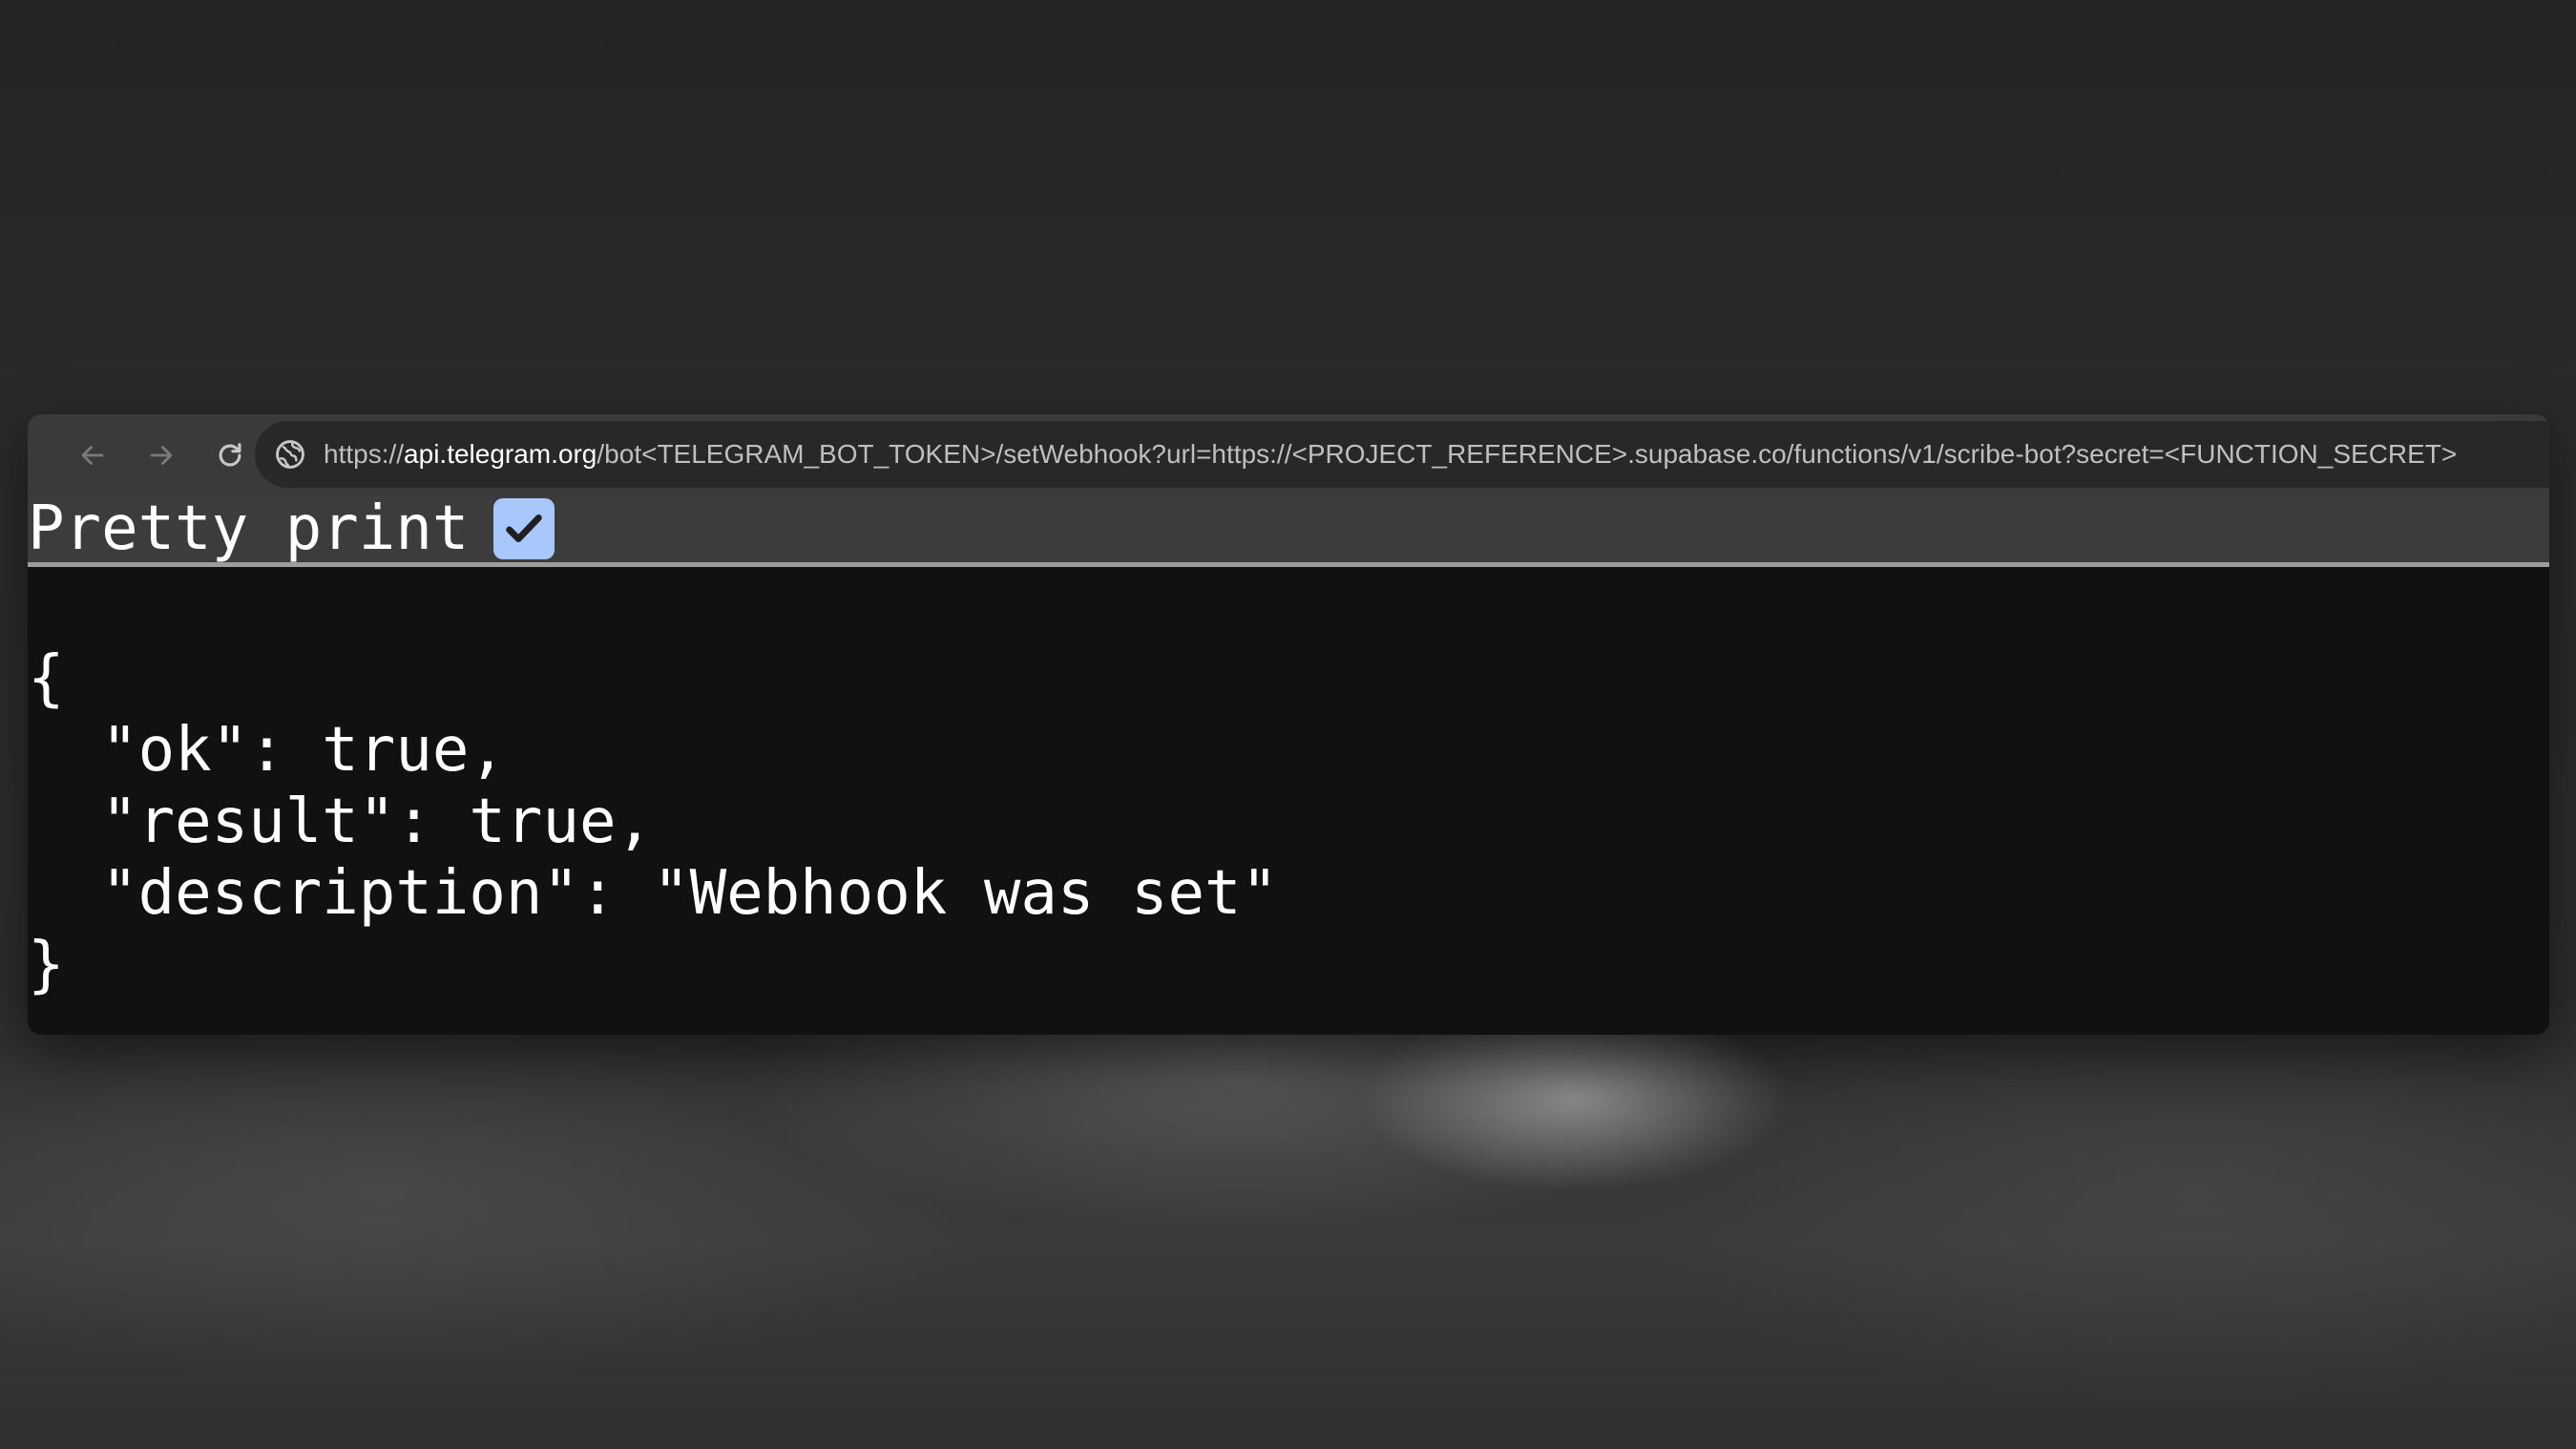 This screenshot has height=1449, width=2576. Describe the element at coordinates (543, 822) in the screenshot. I see `json-value-result: true` at that location.